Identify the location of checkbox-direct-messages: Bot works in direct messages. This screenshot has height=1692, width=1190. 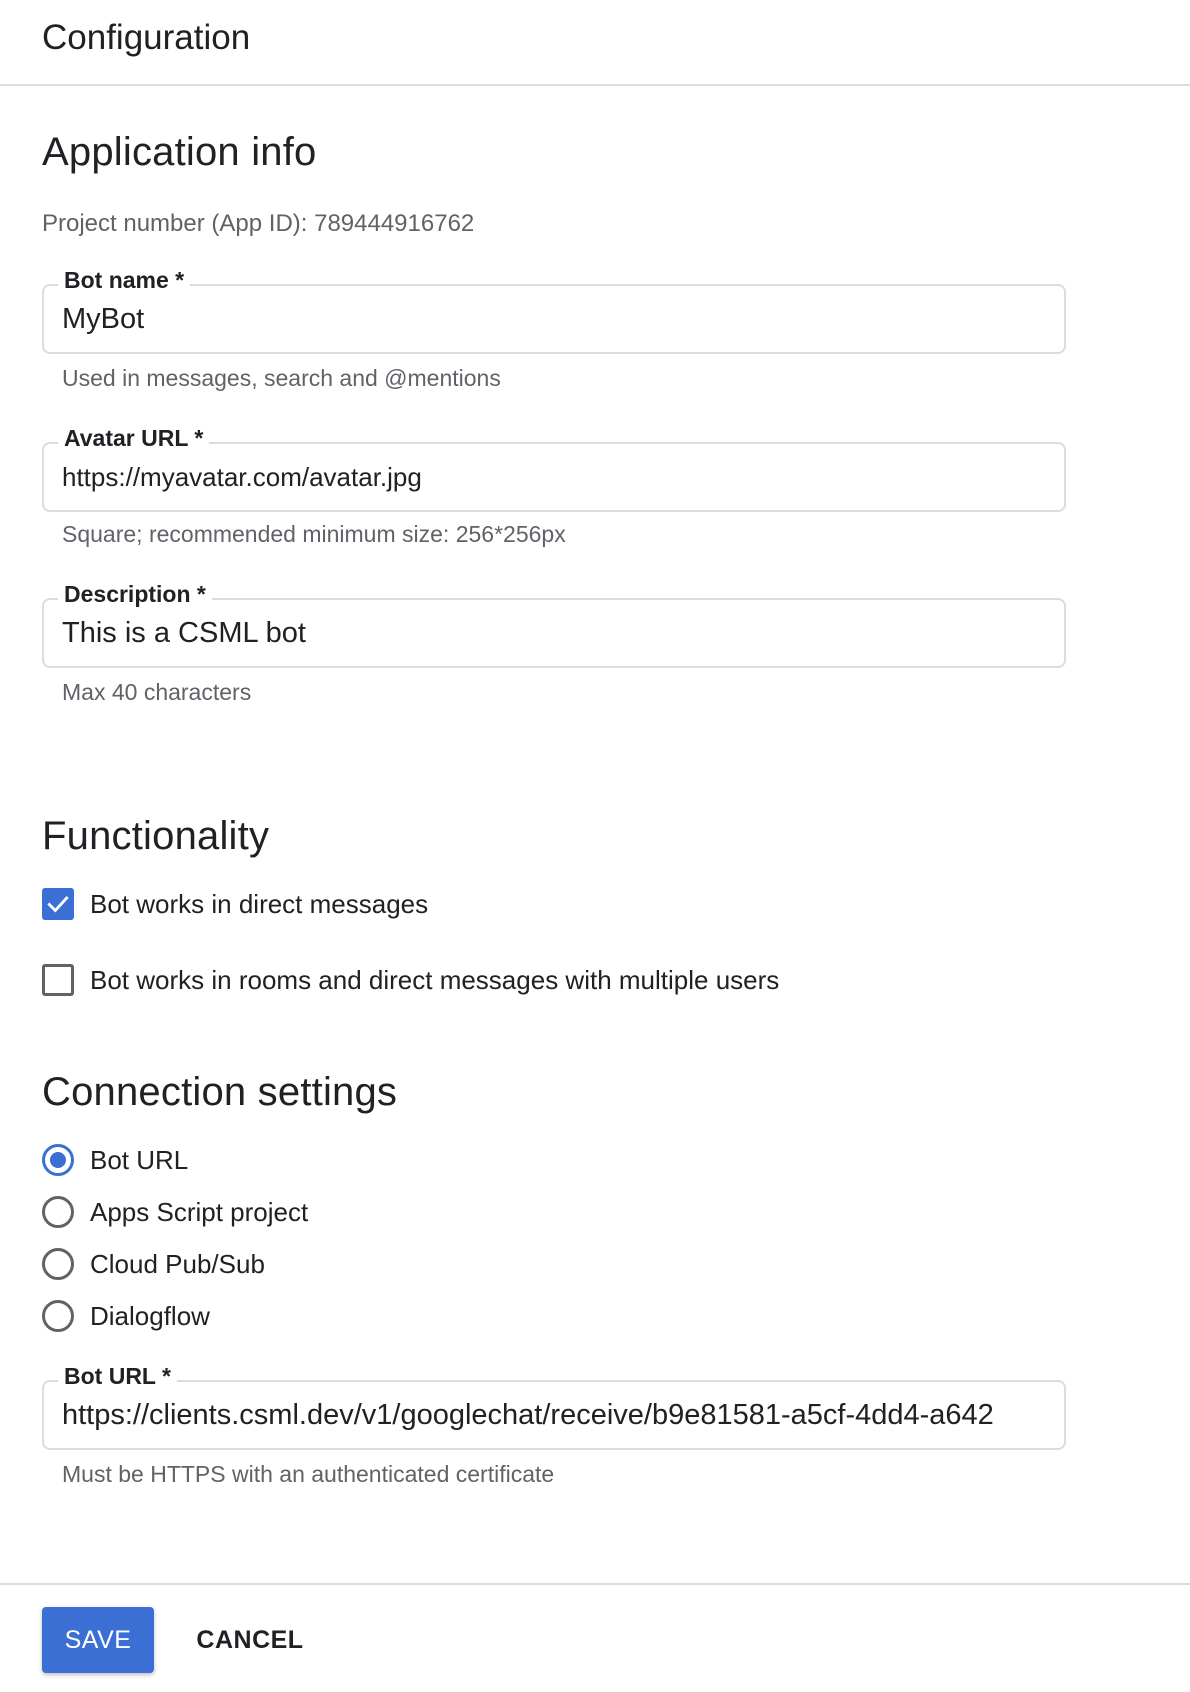
(235, 904).